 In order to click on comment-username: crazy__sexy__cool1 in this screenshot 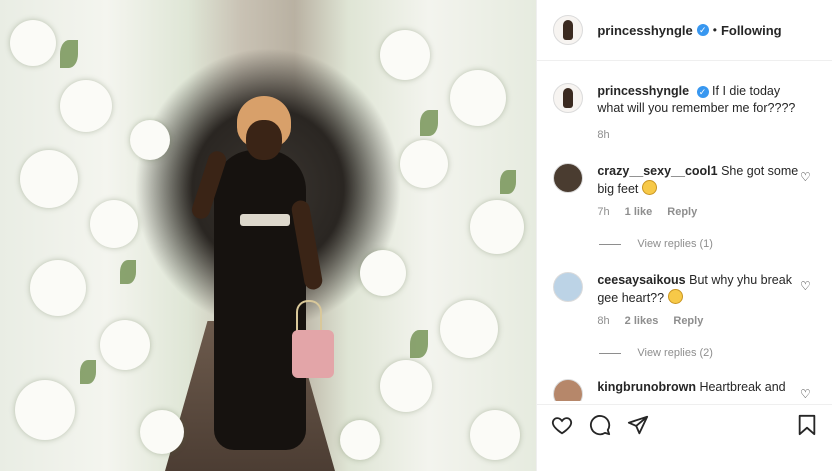, I will do `click(657, 171)`.